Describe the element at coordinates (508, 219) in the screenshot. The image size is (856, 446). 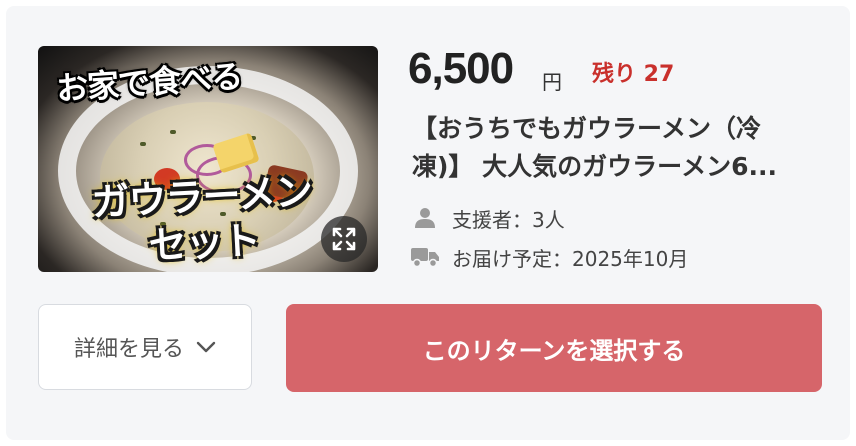
I see `supporters-text: 支援者：3人` at that location.